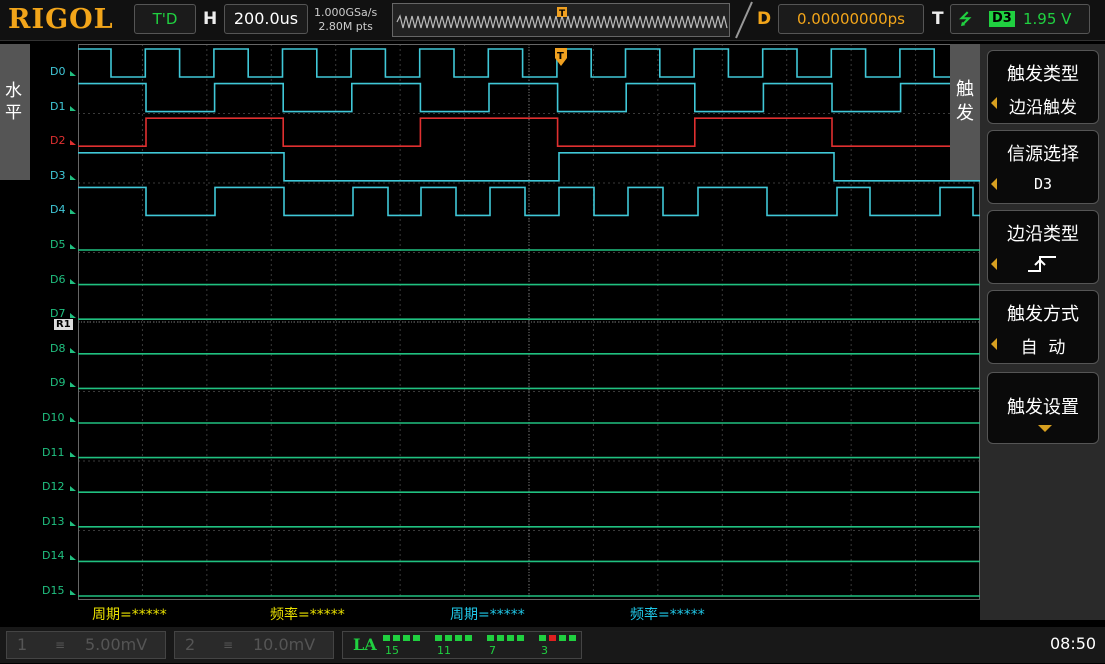 This screenshot has width=1105, height=664. I want to click on sweep-value: 自 动, so click(1043, 348).